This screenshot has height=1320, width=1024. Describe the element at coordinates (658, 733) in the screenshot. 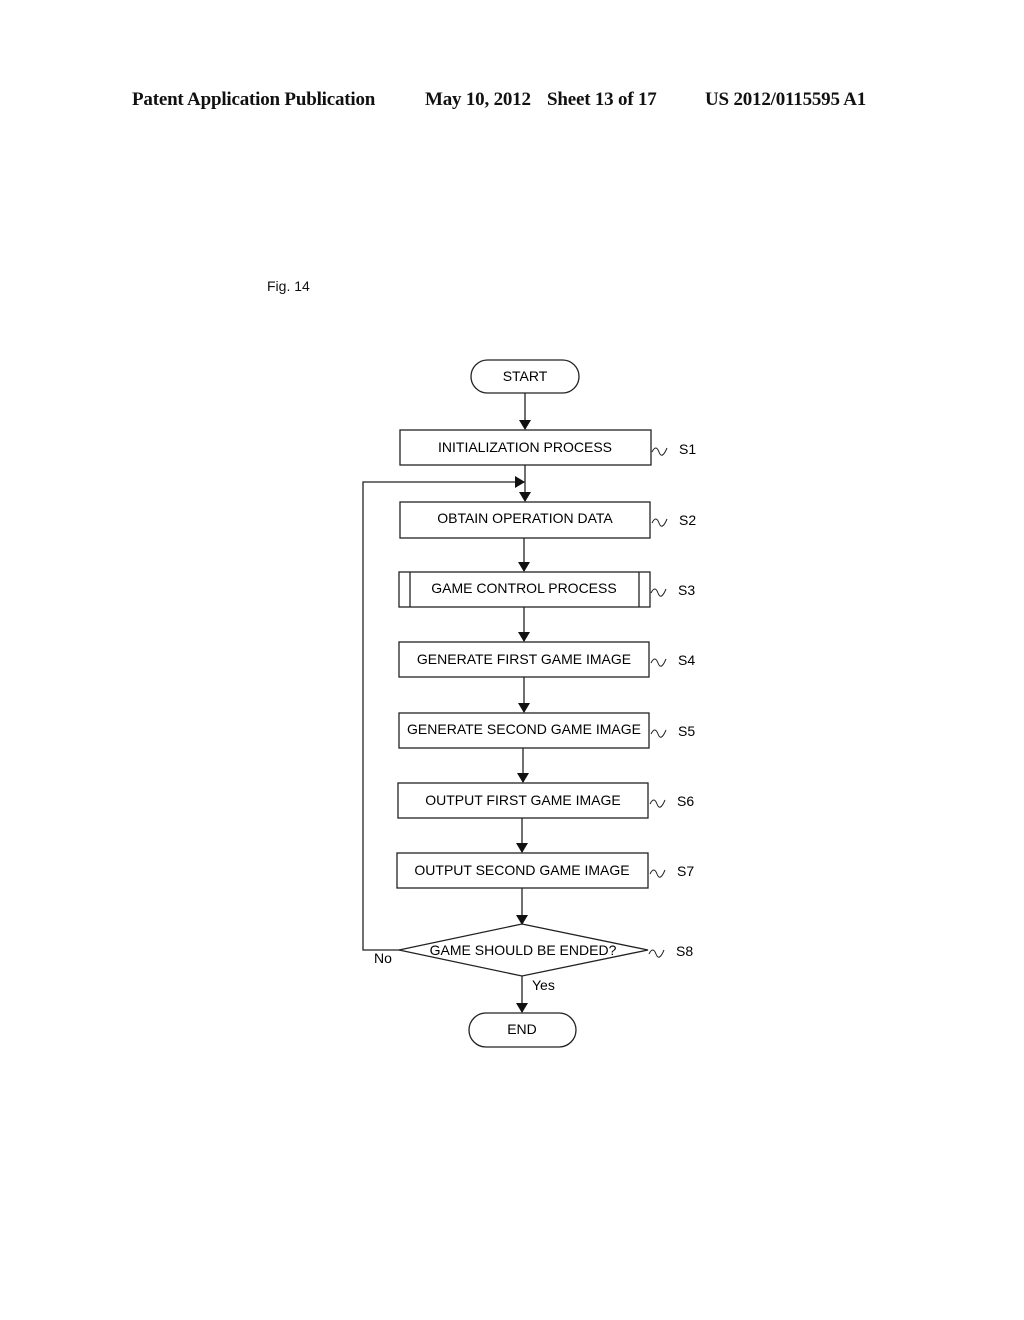

I see `leader-s5-icon` at that location.